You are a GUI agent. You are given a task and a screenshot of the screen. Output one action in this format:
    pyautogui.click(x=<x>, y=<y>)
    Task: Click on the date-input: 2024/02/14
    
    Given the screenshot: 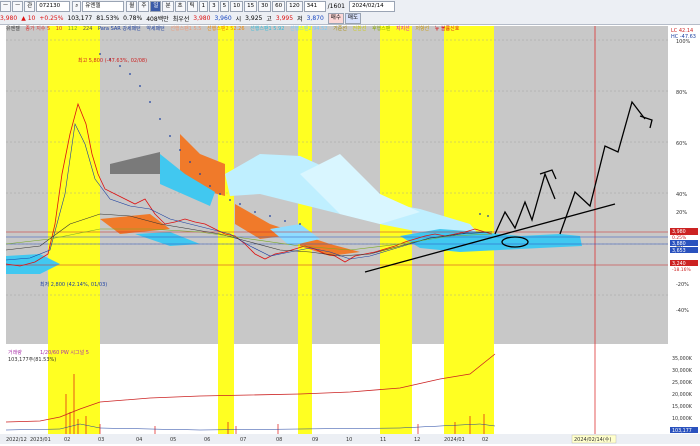 What is the action you would take?
    pyautogui.click(x=371, y=6)
    